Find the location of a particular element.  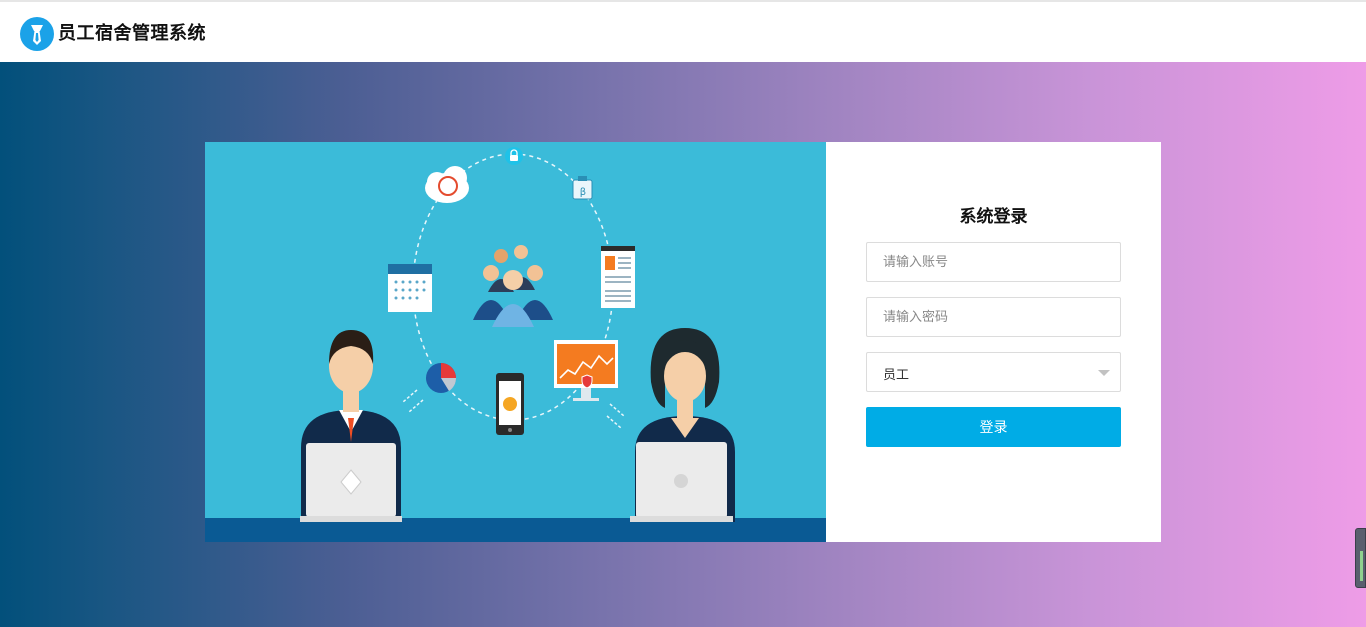

password-input is located at coordinates (993, 317).